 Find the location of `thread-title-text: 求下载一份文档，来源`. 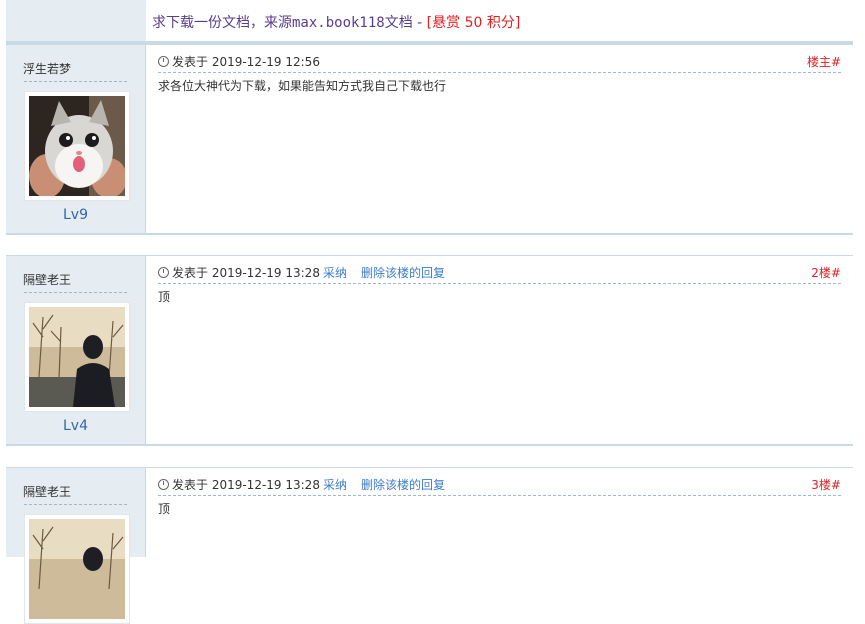

thread-title-text: 求下载一份文档，来源 is located at coordinates (222, 23).